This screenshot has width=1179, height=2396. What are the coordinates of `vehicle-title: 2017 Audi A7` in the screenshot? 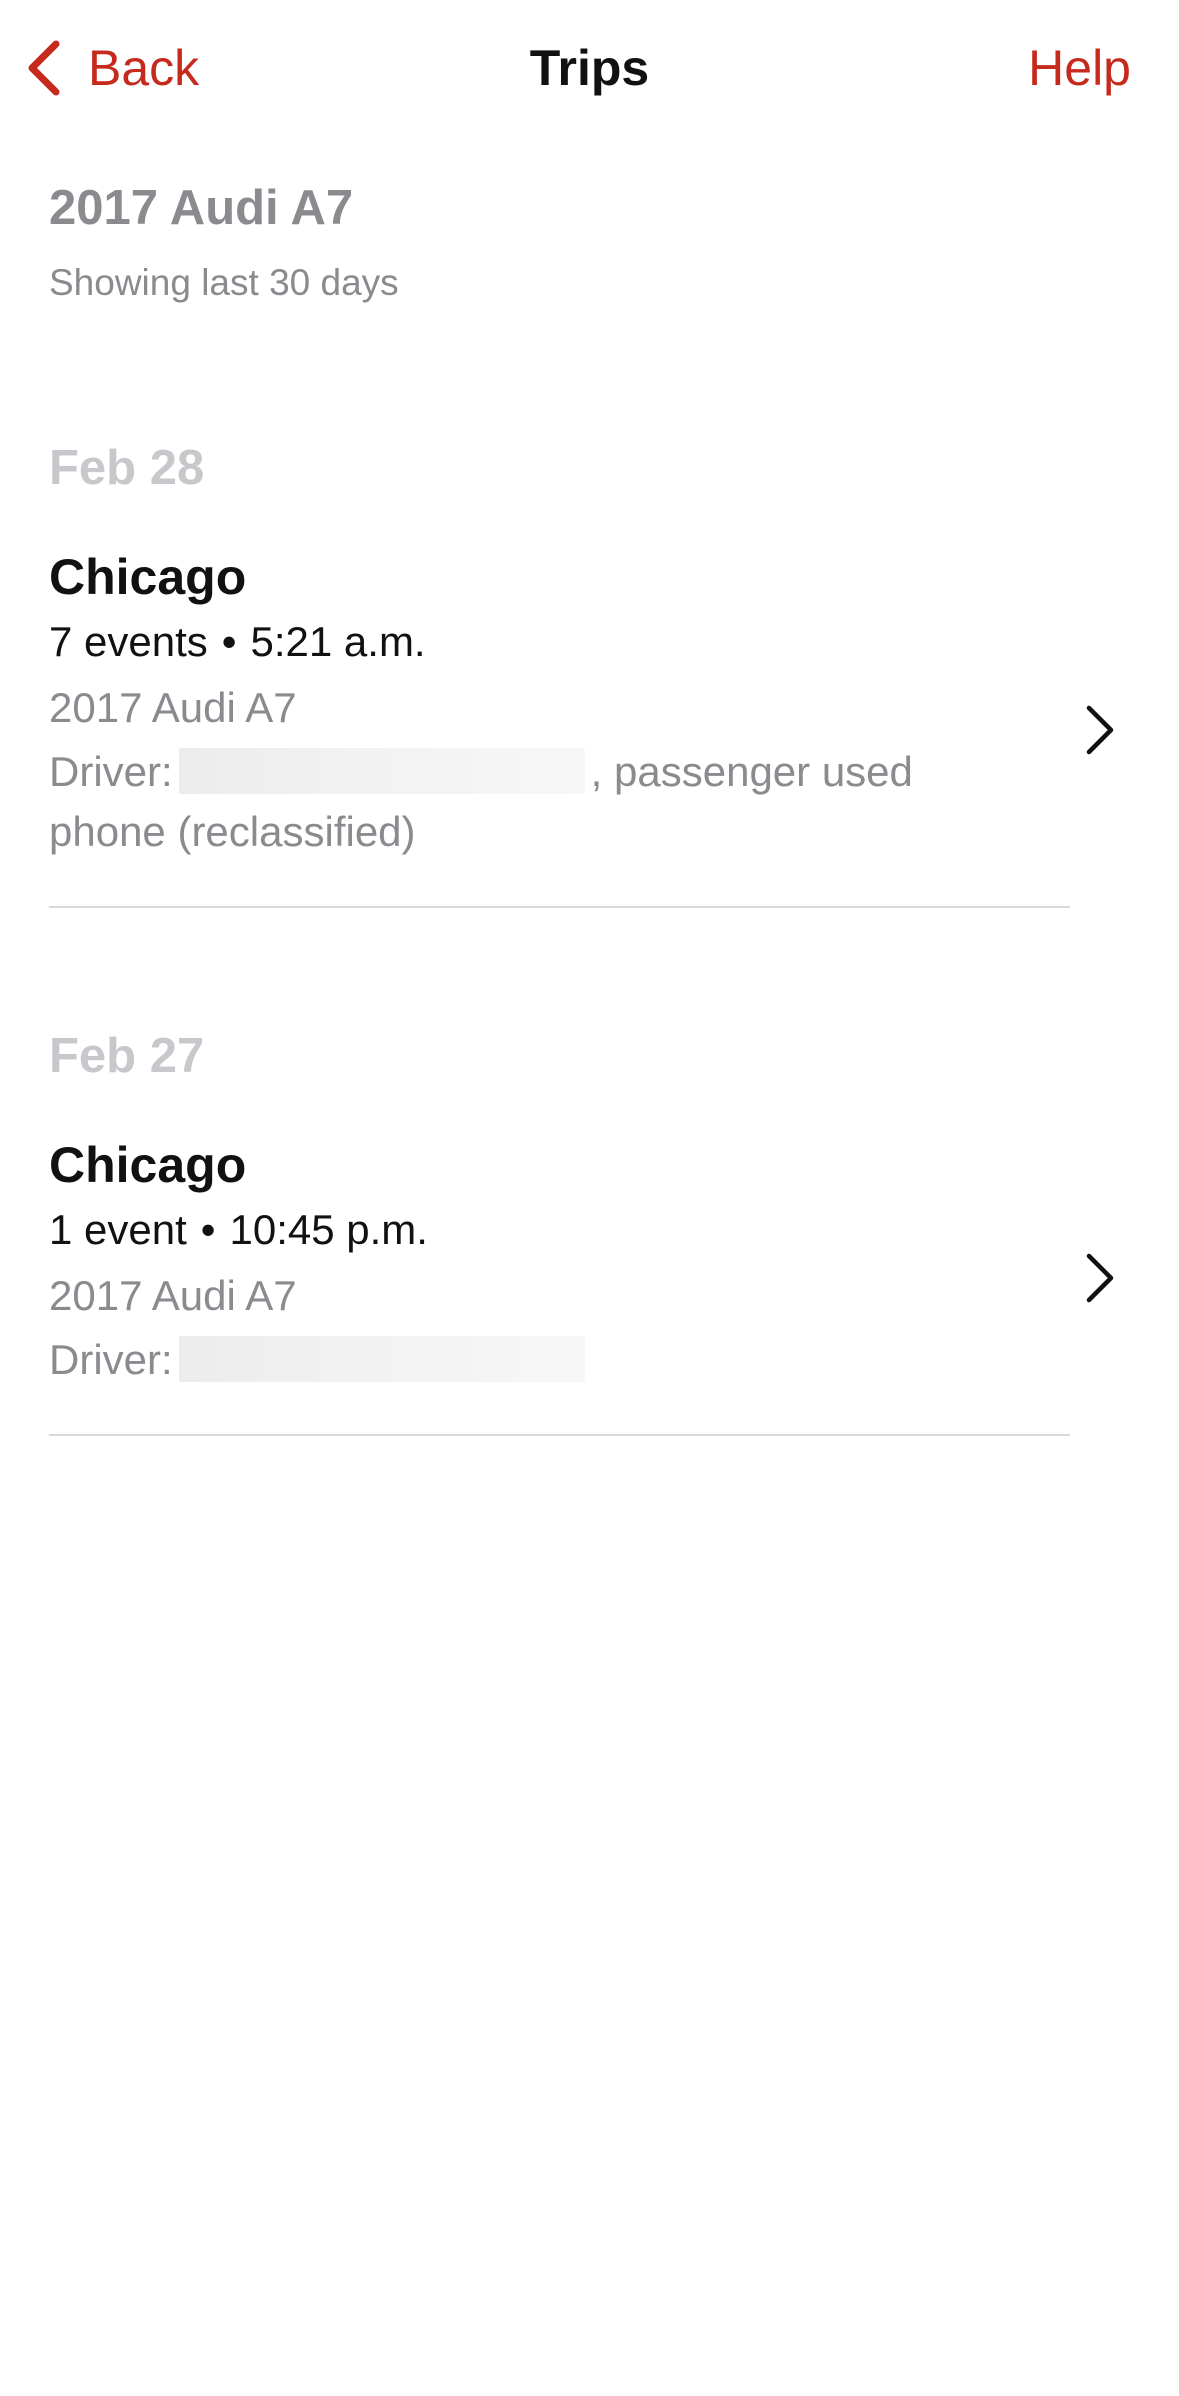 It's located at (201, 208).